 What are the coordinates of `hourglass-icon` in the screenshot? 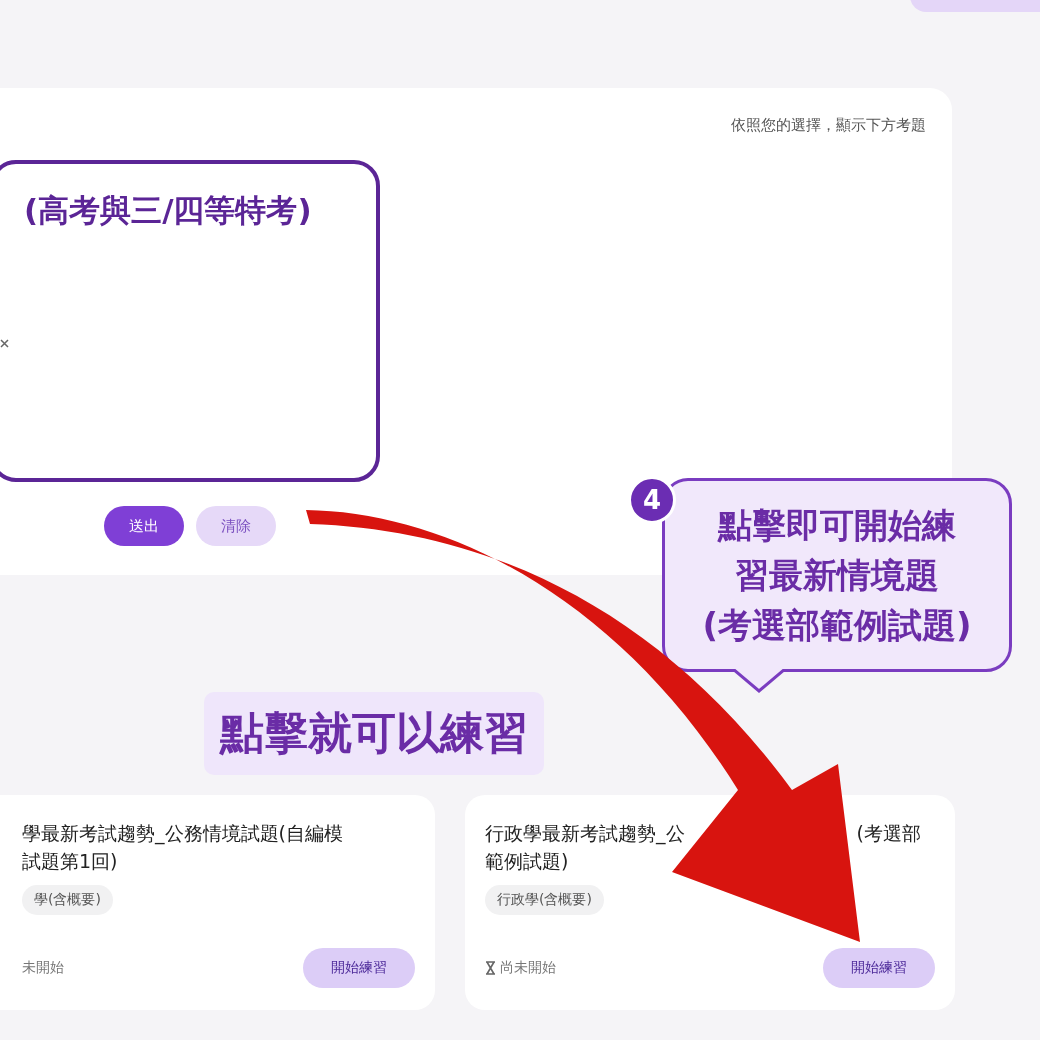 It's located at (490, 968).